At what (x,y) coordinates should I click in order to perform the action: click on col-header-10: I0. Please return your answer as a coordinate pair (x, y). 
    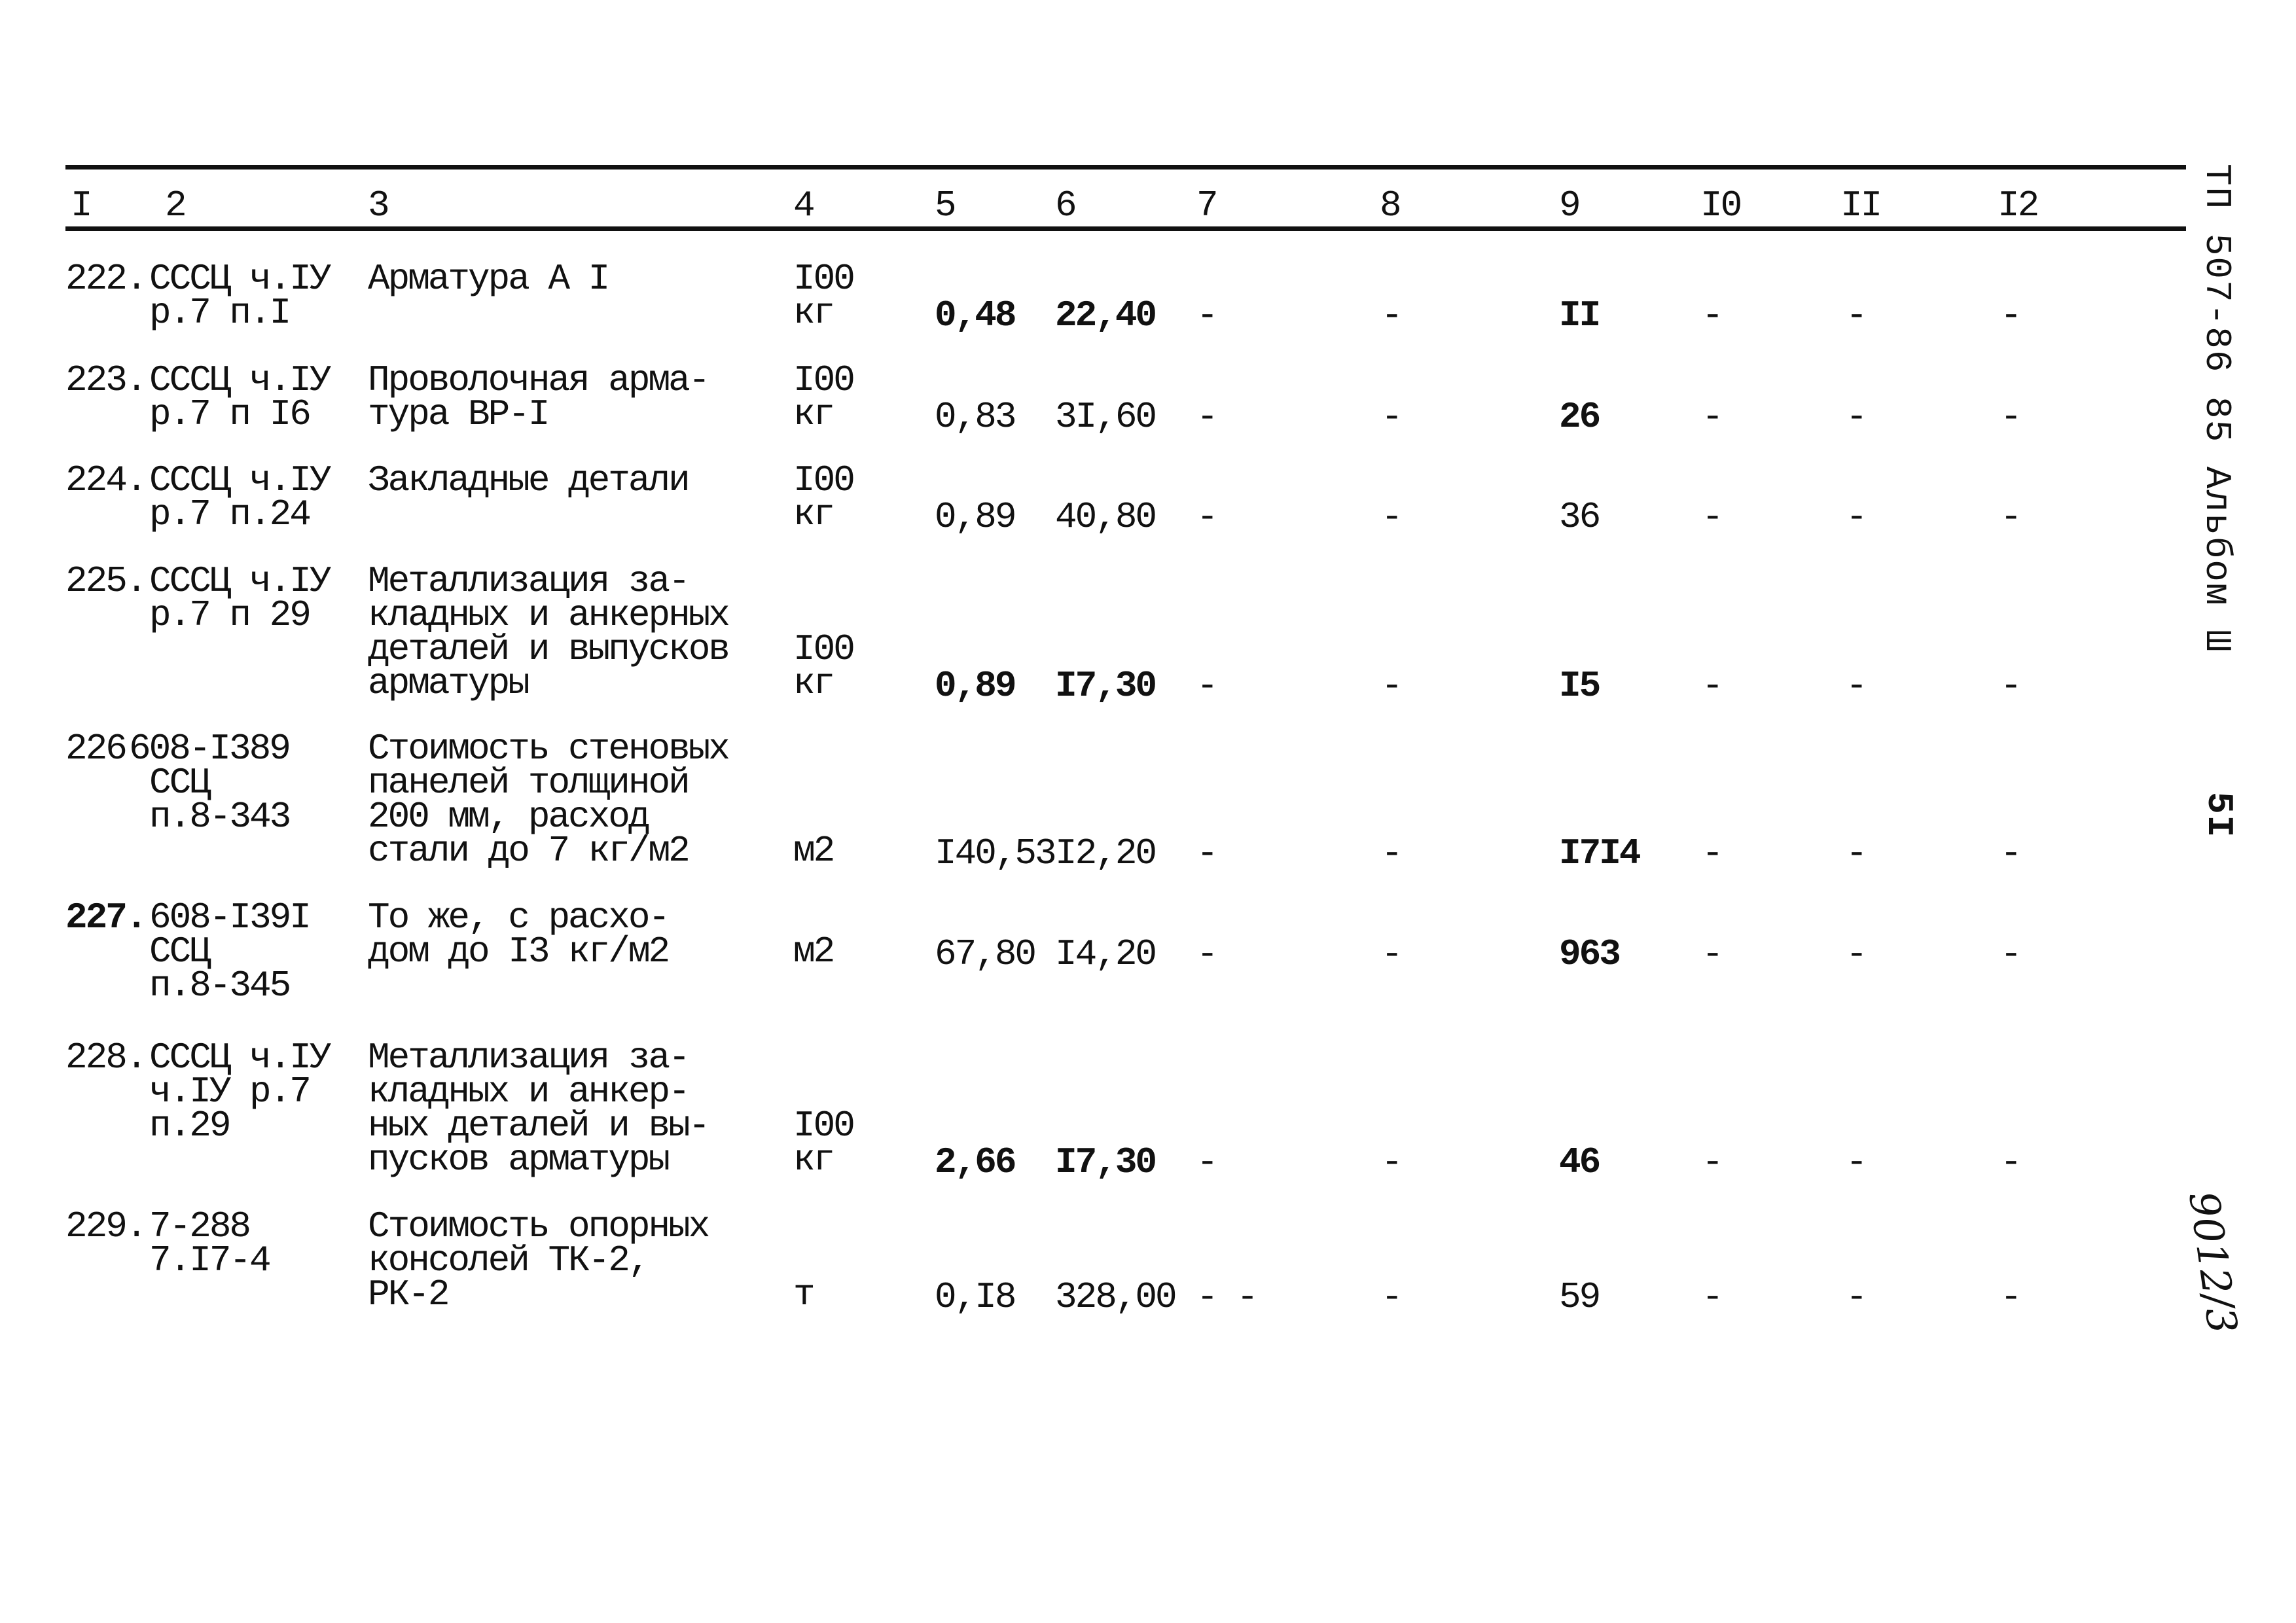
    Looking at the image, I should click on (1721, 205).